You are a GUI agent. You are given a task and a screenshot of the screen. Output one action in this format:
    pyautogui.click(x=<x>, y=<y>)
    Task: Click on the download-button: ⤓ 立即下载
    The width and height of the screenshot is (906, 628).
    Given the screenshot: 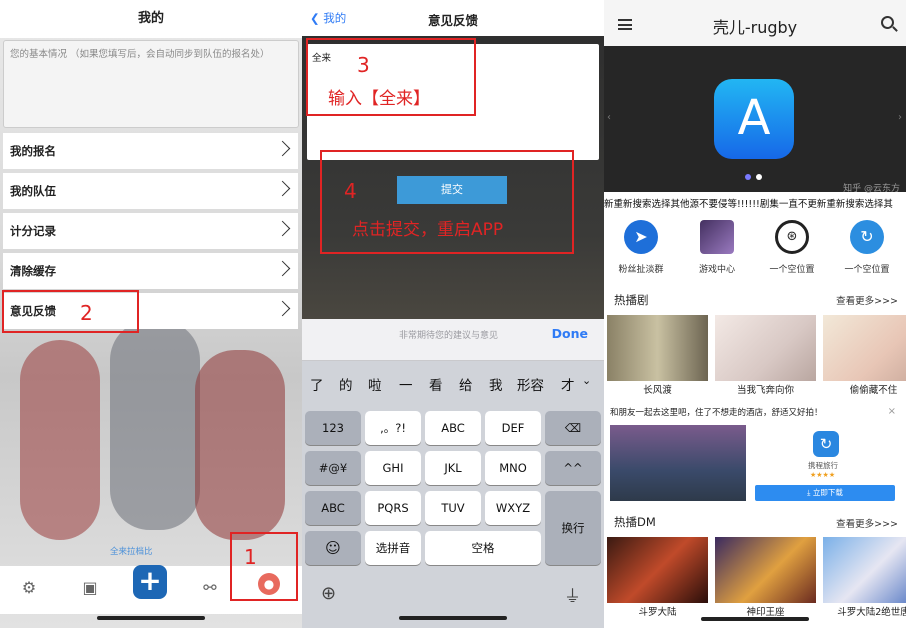 What is the action you would take?
    pyautogui.click(x=825, y=493)
    